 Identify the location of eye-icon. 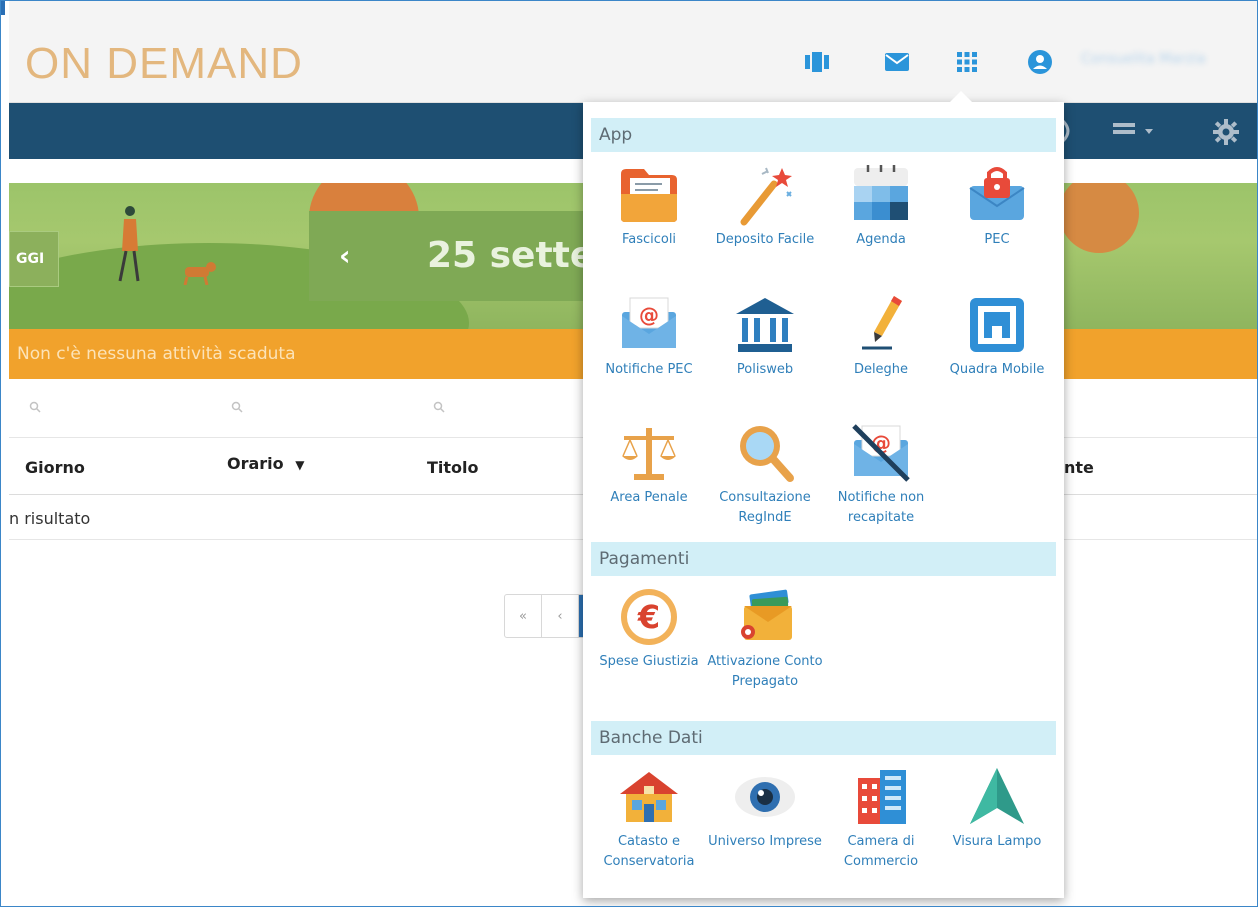
(765, 797).